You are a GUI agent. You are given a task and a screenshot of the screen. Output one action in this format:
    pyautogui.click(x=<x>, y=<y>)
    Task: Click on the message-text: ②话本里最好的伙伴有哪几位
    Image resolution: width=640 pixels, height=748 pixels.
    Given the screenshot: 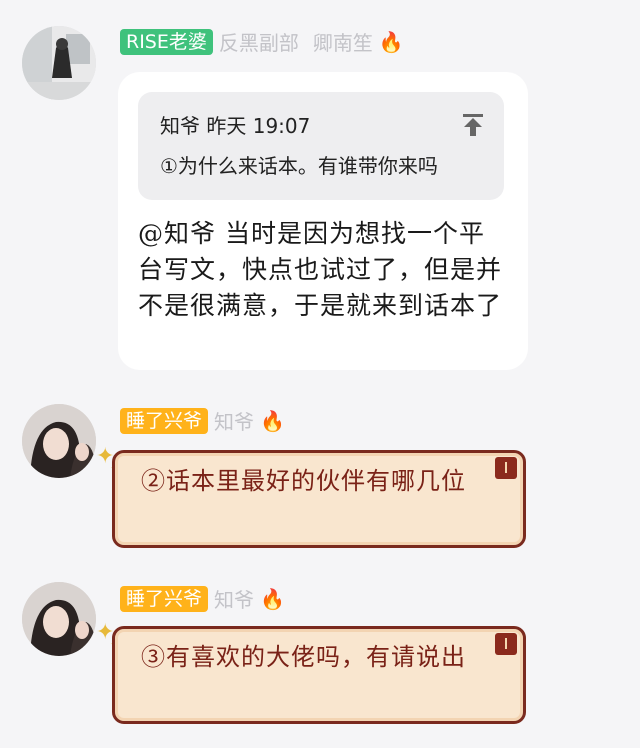 What is the action you would take?
    pyautogui.click(x=303, y=481)
    